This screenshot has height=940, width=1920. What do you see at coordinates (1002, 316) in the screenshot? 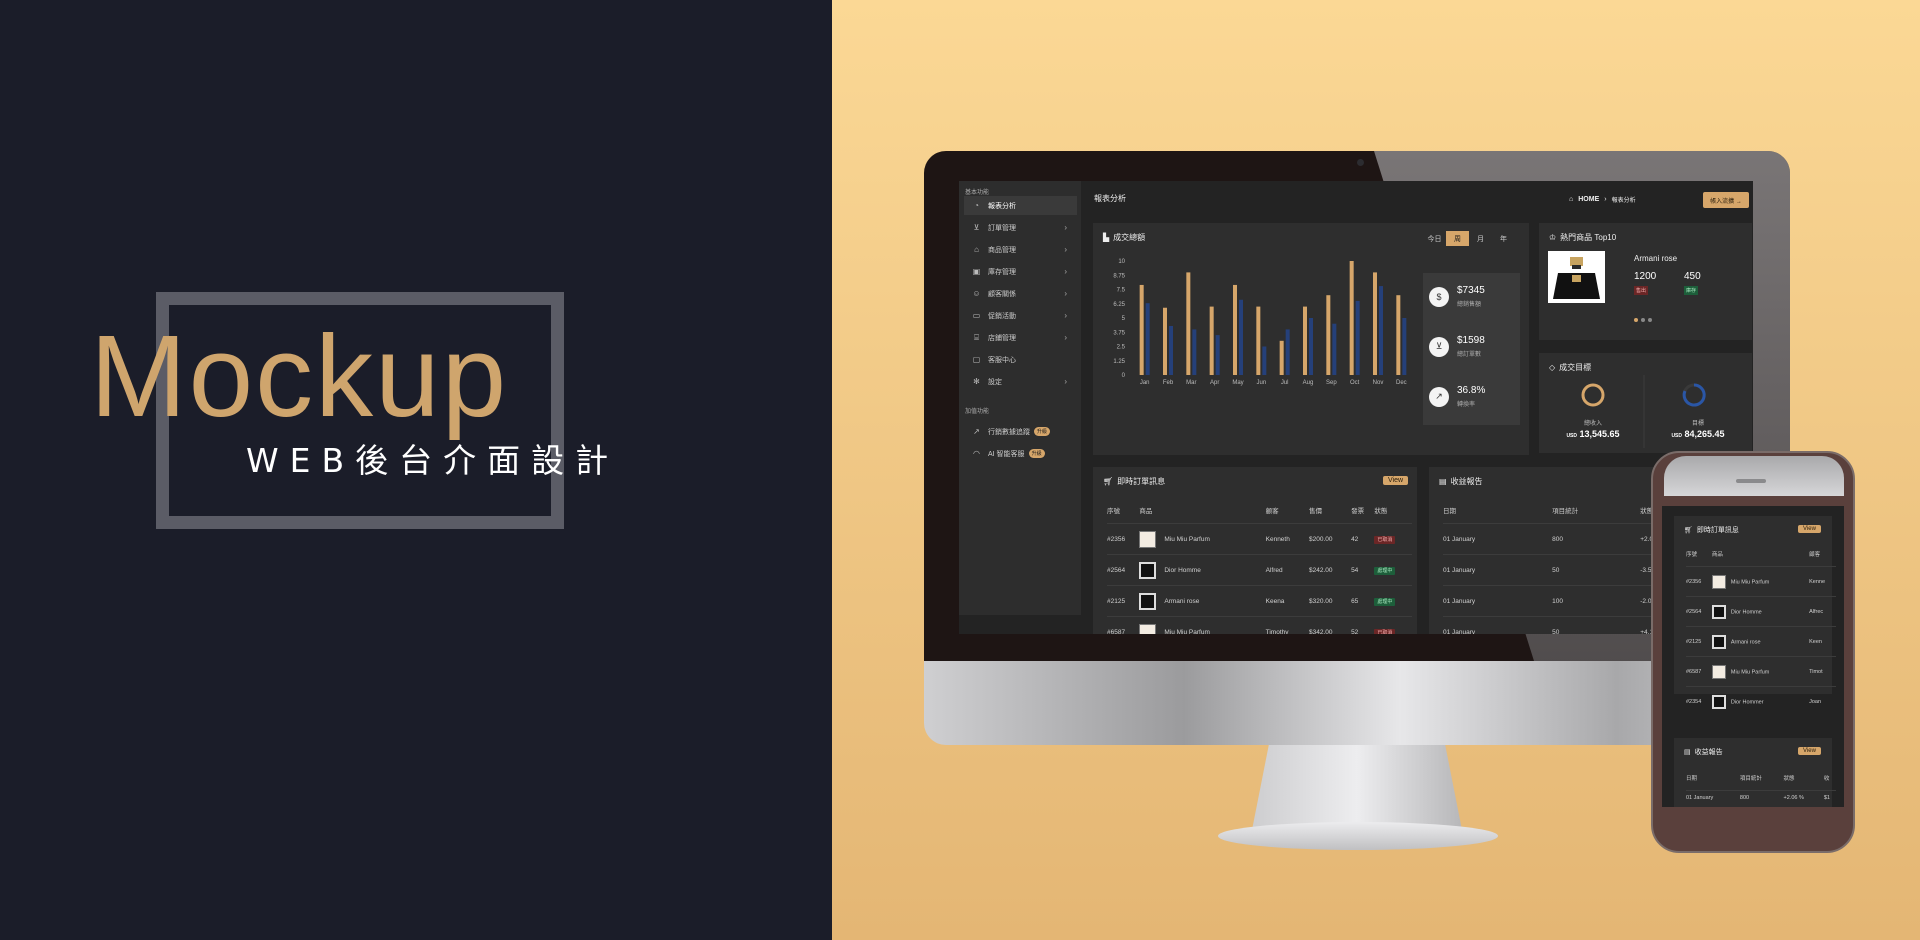
I see `sidebar-item-label: 促銷活動` at bounding box center [1002, 316].